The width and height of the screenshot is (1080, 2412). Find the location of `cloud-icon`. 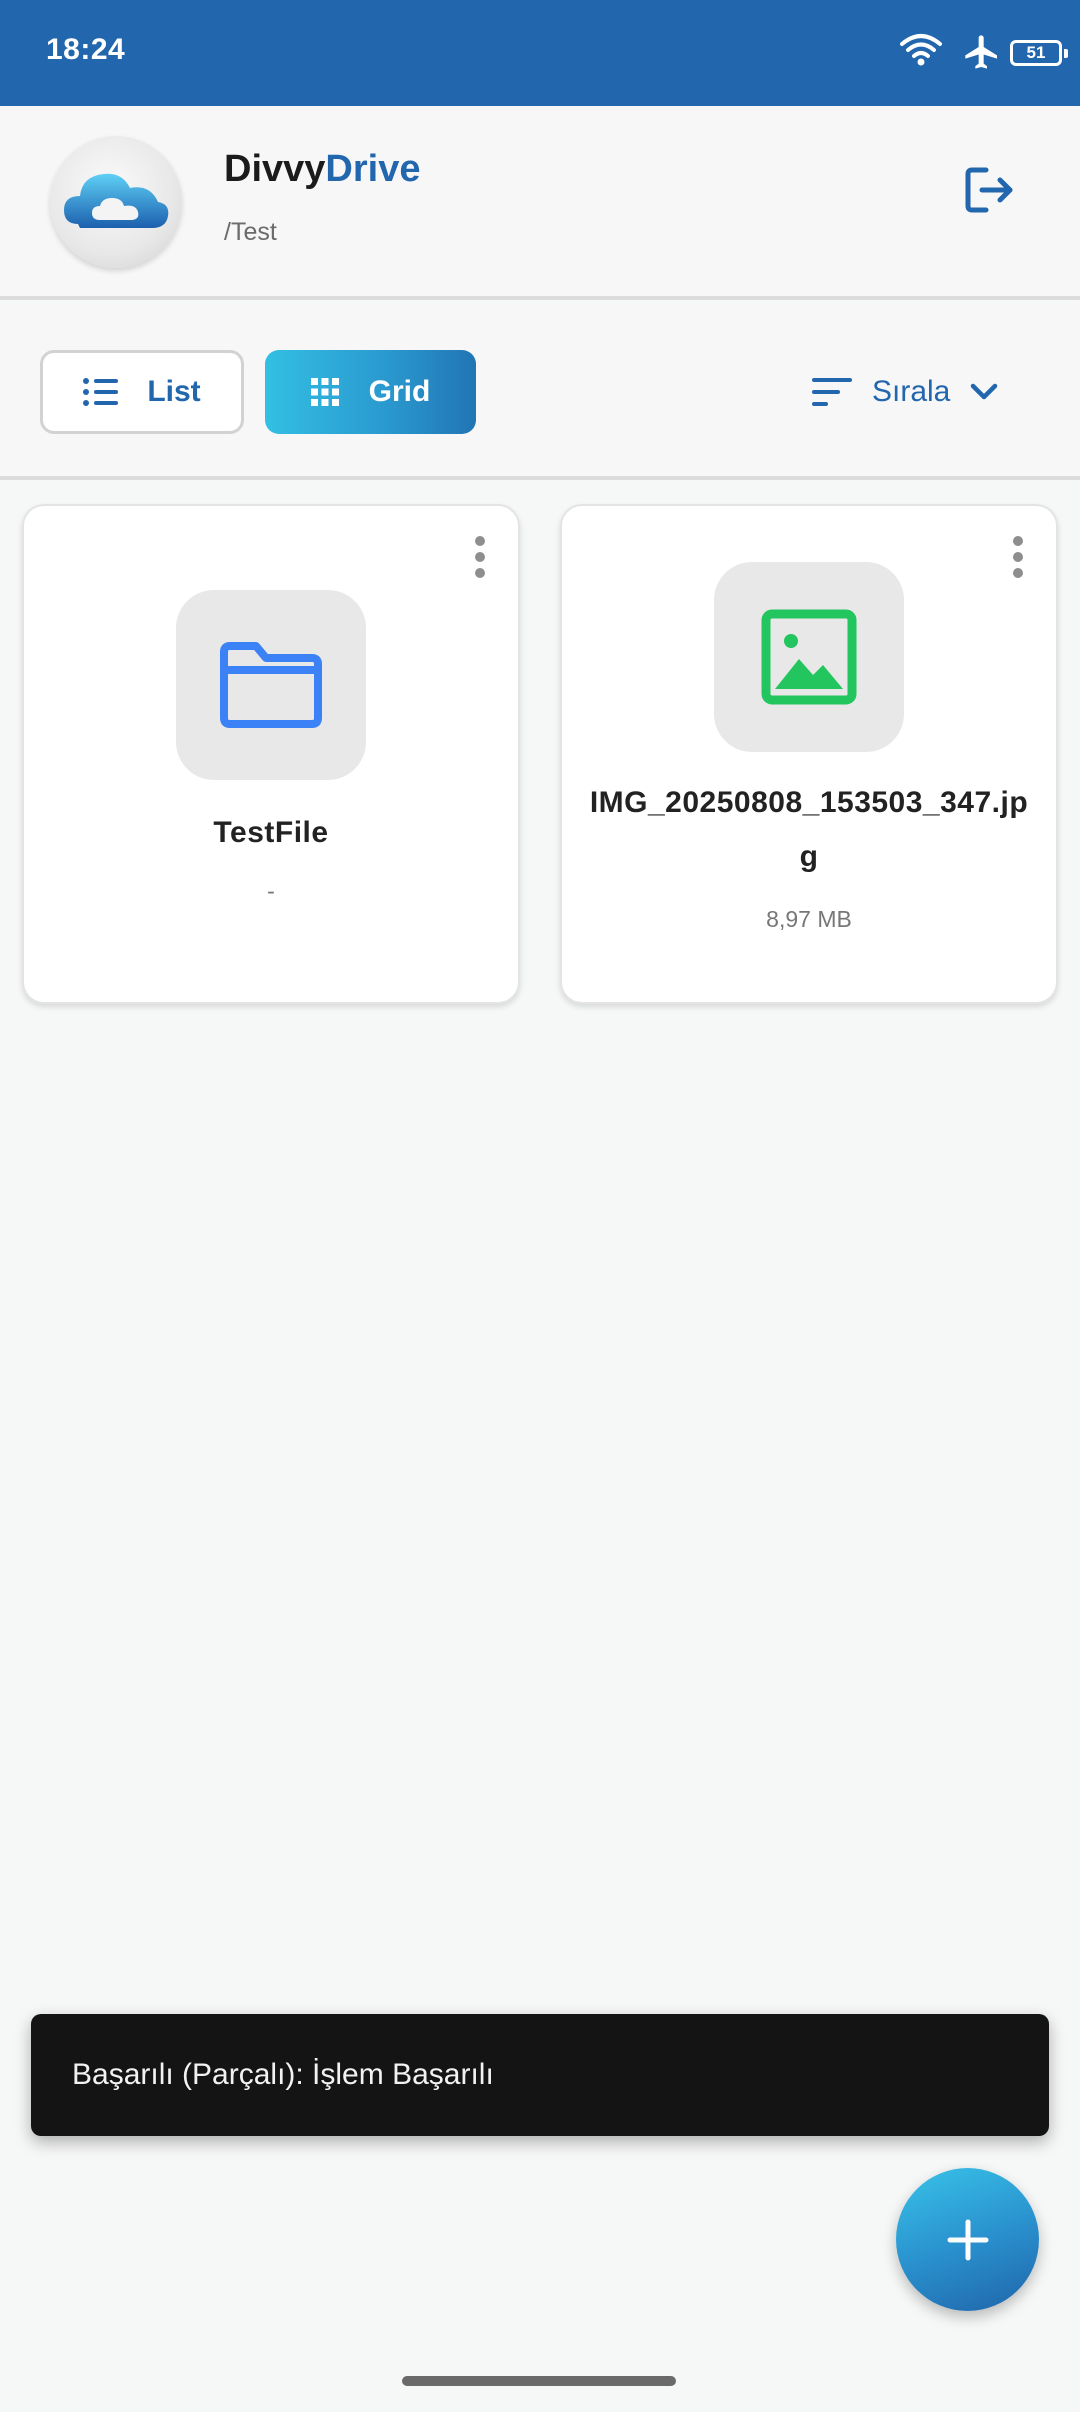

cloud-icon is located at coordinates (116, 200).